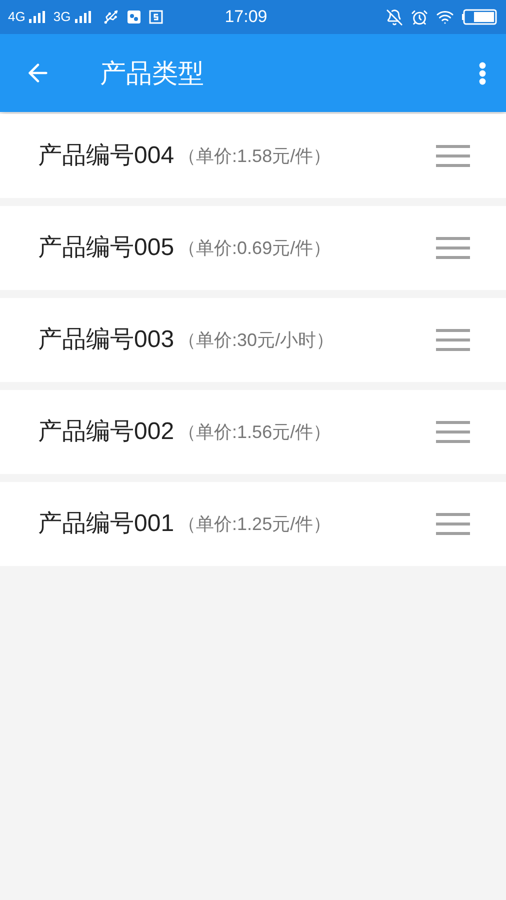  Describe the element at coordinates (106, 432) in the screenshot. I see `product-name: 产品编号002` at that location.